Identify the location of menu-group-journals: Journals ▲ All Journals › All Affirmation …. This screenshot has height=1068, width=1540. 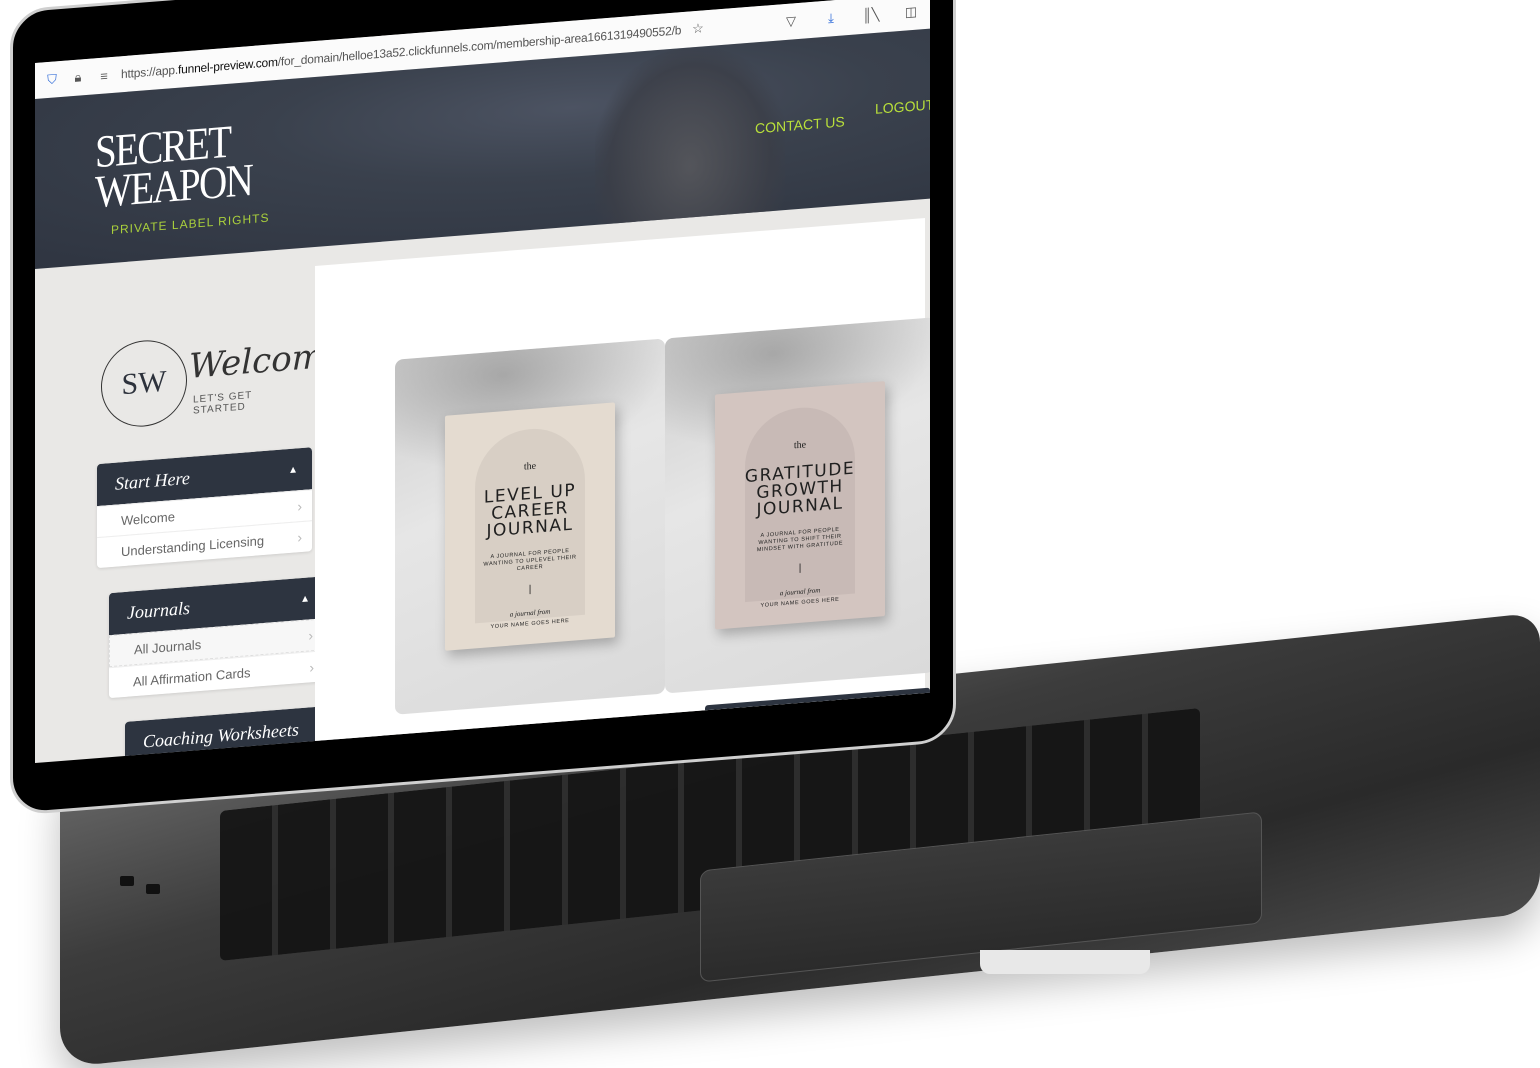
(216, 637).